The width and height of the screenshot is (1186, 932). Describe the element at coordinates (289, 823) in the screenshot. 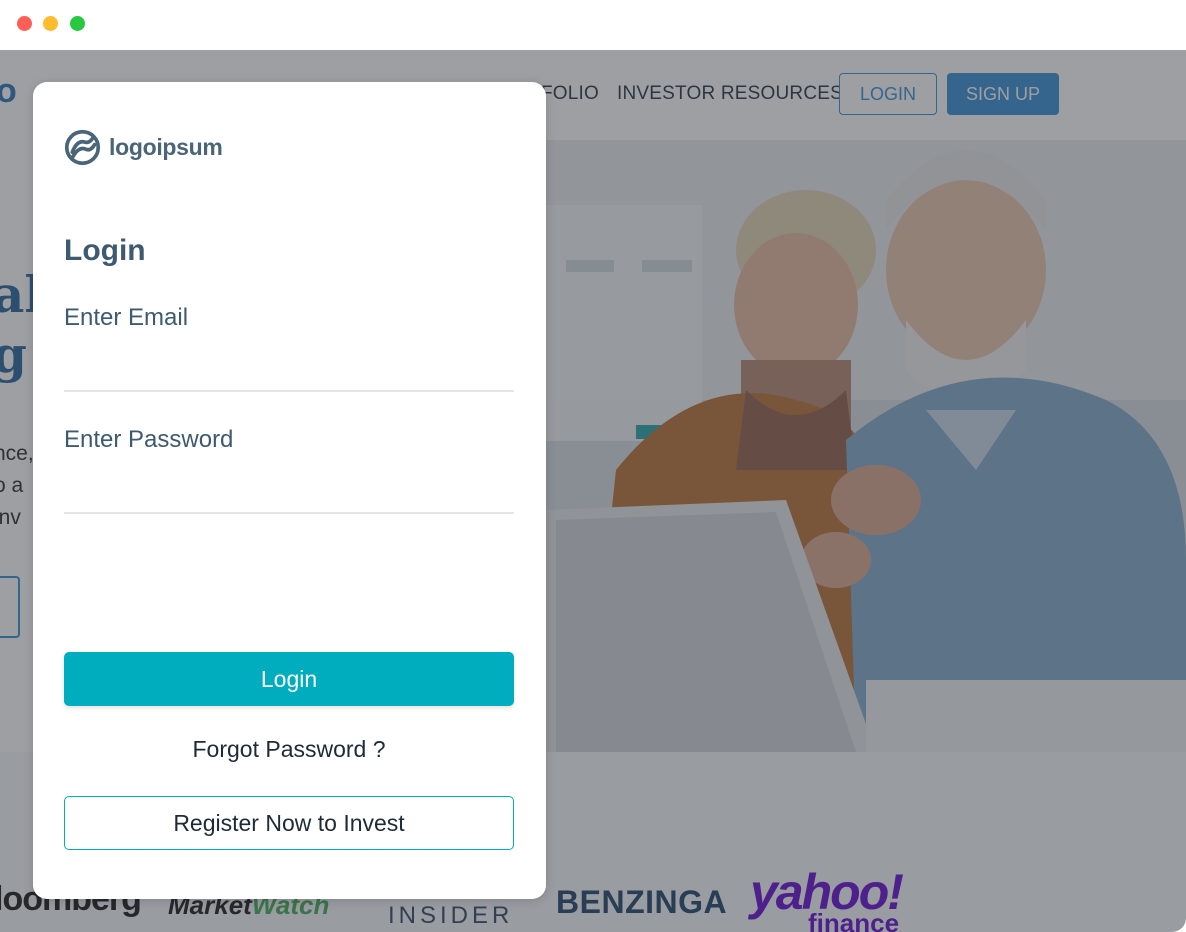

I see `register-button: Register Now to Invest` at that location.